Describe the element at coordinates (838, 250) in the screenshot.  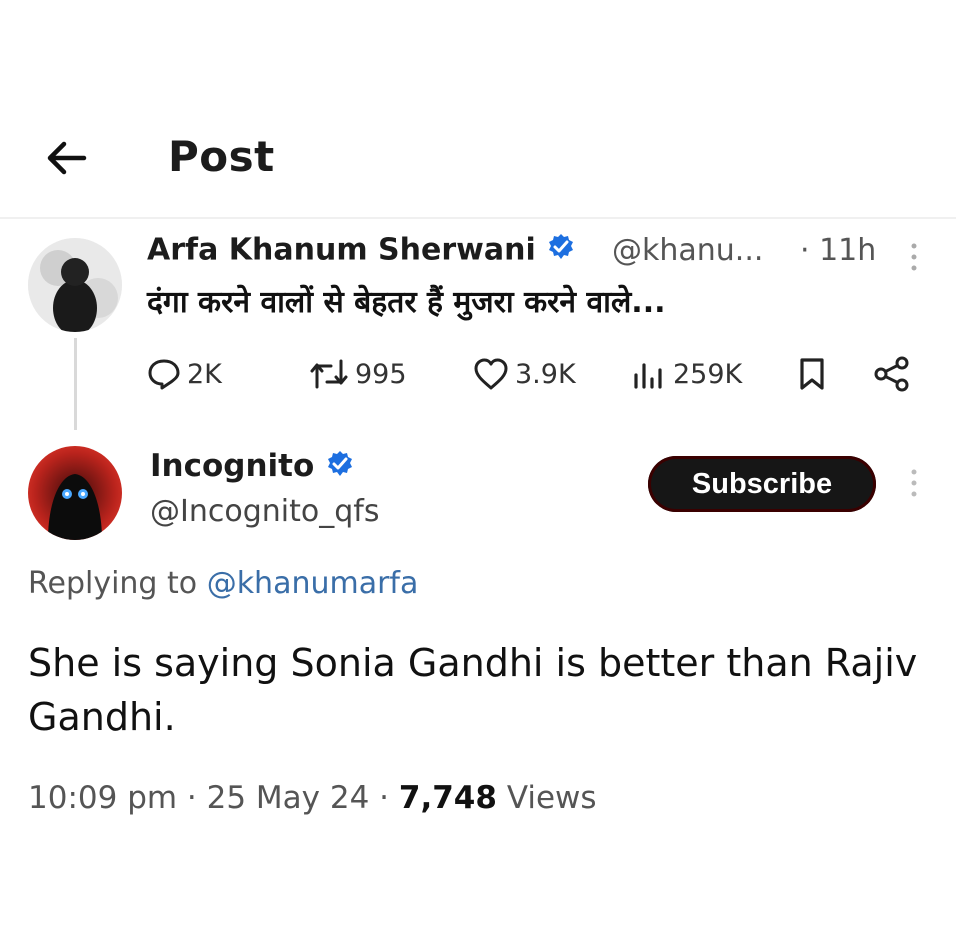
I see `post-time: · 11h` at that location.